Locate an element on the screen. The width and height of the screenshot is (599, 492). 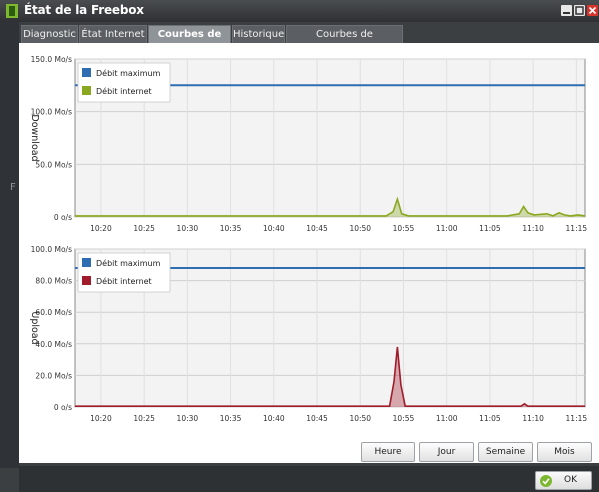
y-tick-label: 50.0 Mo/s is located at coordinates (53, 164).